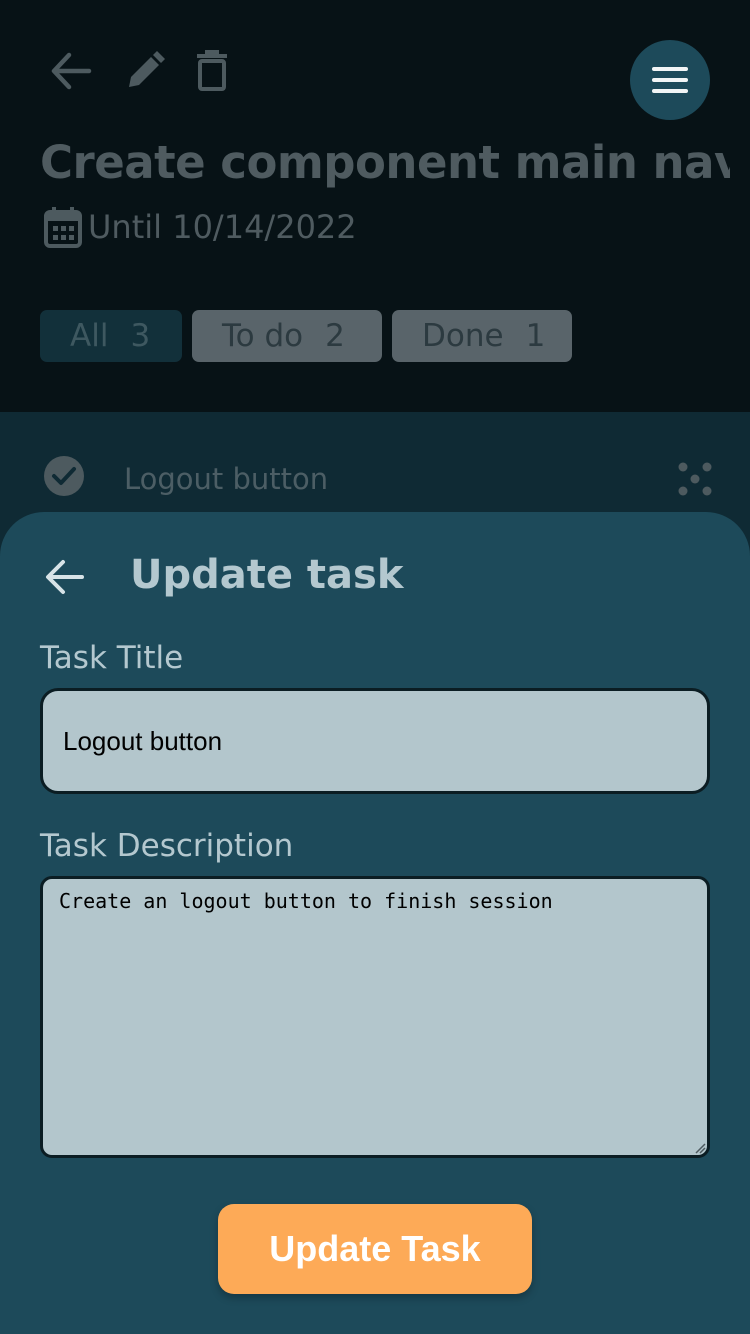 This screenshot has height=1334, width=750. What do you see at coordinates (71, 71) in the screenshot?
I see `back-icon` at bounding box center [71, 71].